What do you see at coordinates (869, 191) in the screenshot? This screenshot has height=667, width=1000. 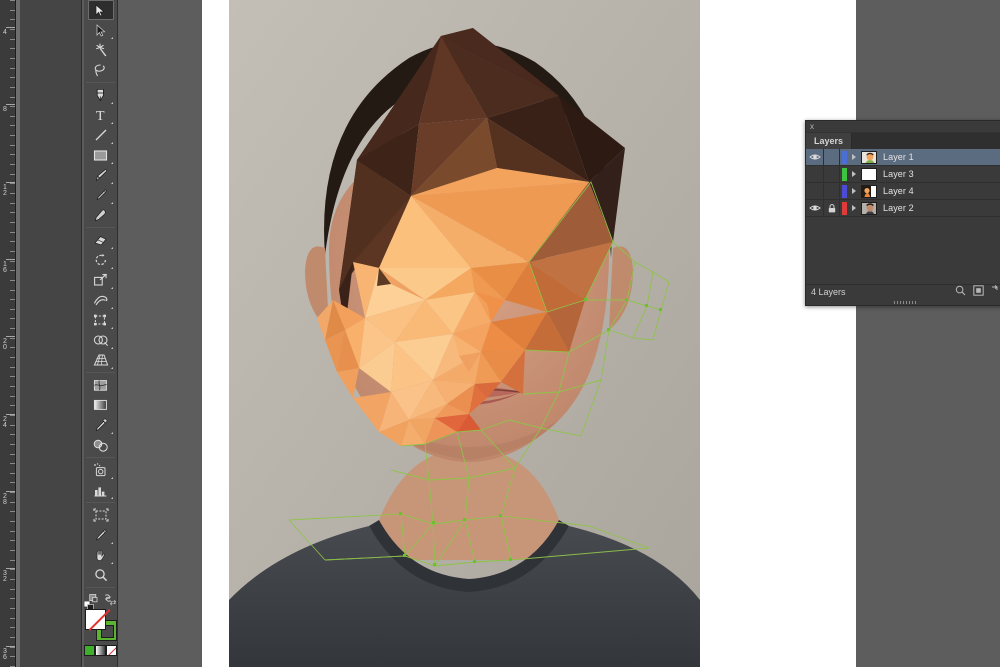 I see `layer-thumbnail` at bounding box center [869, 191].